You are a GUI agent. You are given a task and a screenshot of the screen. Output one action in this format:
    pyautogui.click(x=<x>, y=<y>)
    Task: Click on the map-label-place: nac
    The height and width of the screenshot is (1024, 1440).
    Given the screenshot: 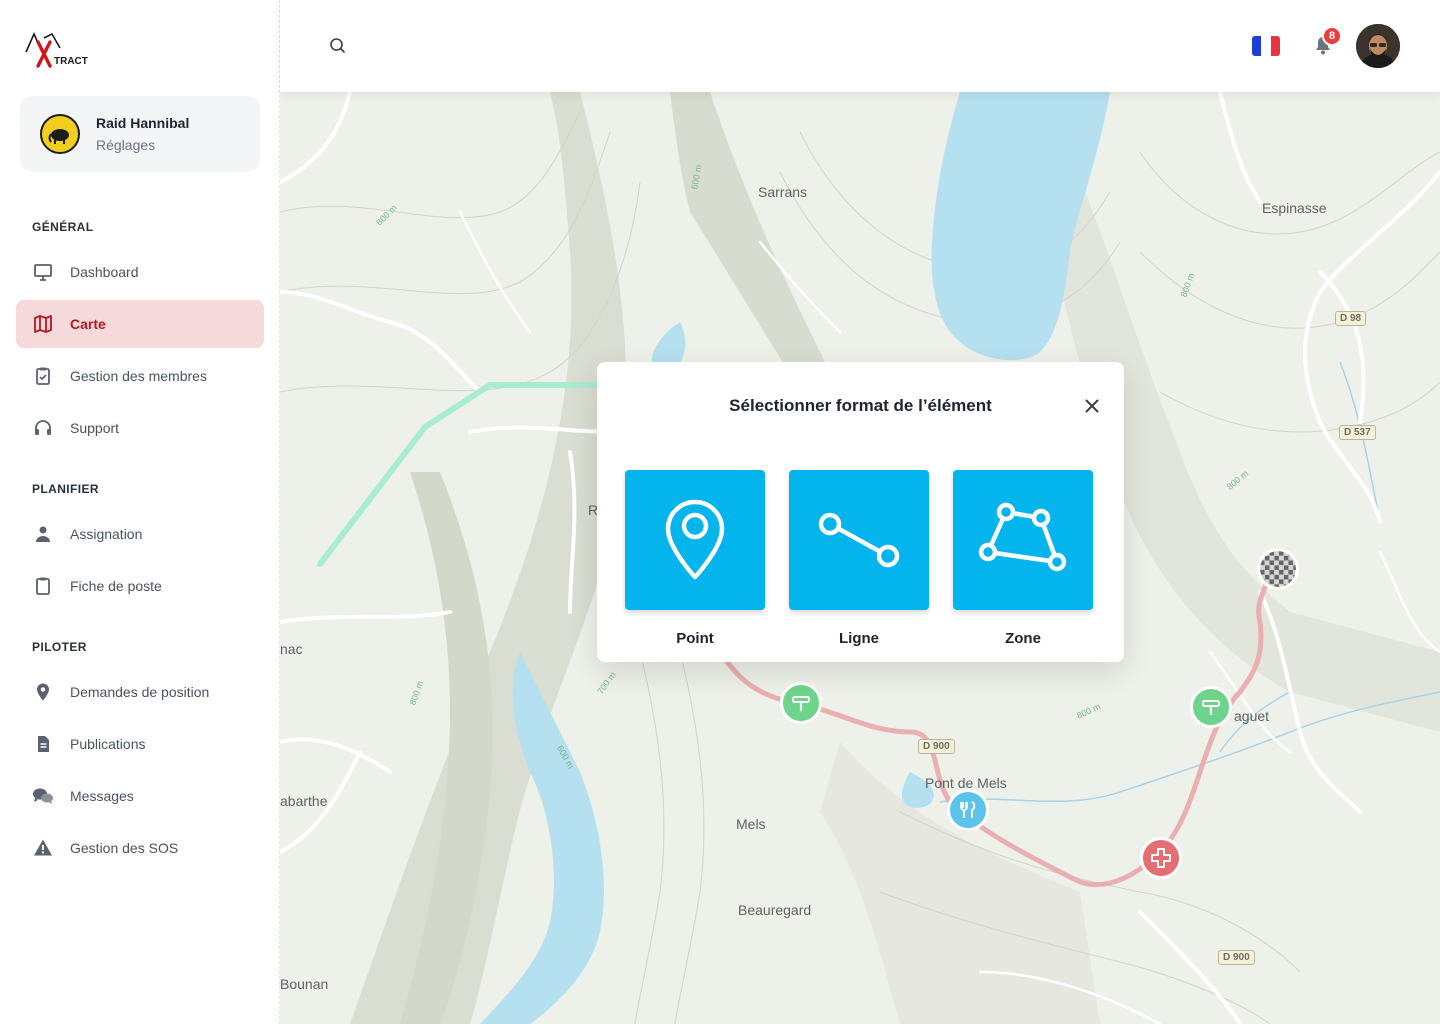 What is the action you would take?
    pyautogui.click(x=291, y=649)
    